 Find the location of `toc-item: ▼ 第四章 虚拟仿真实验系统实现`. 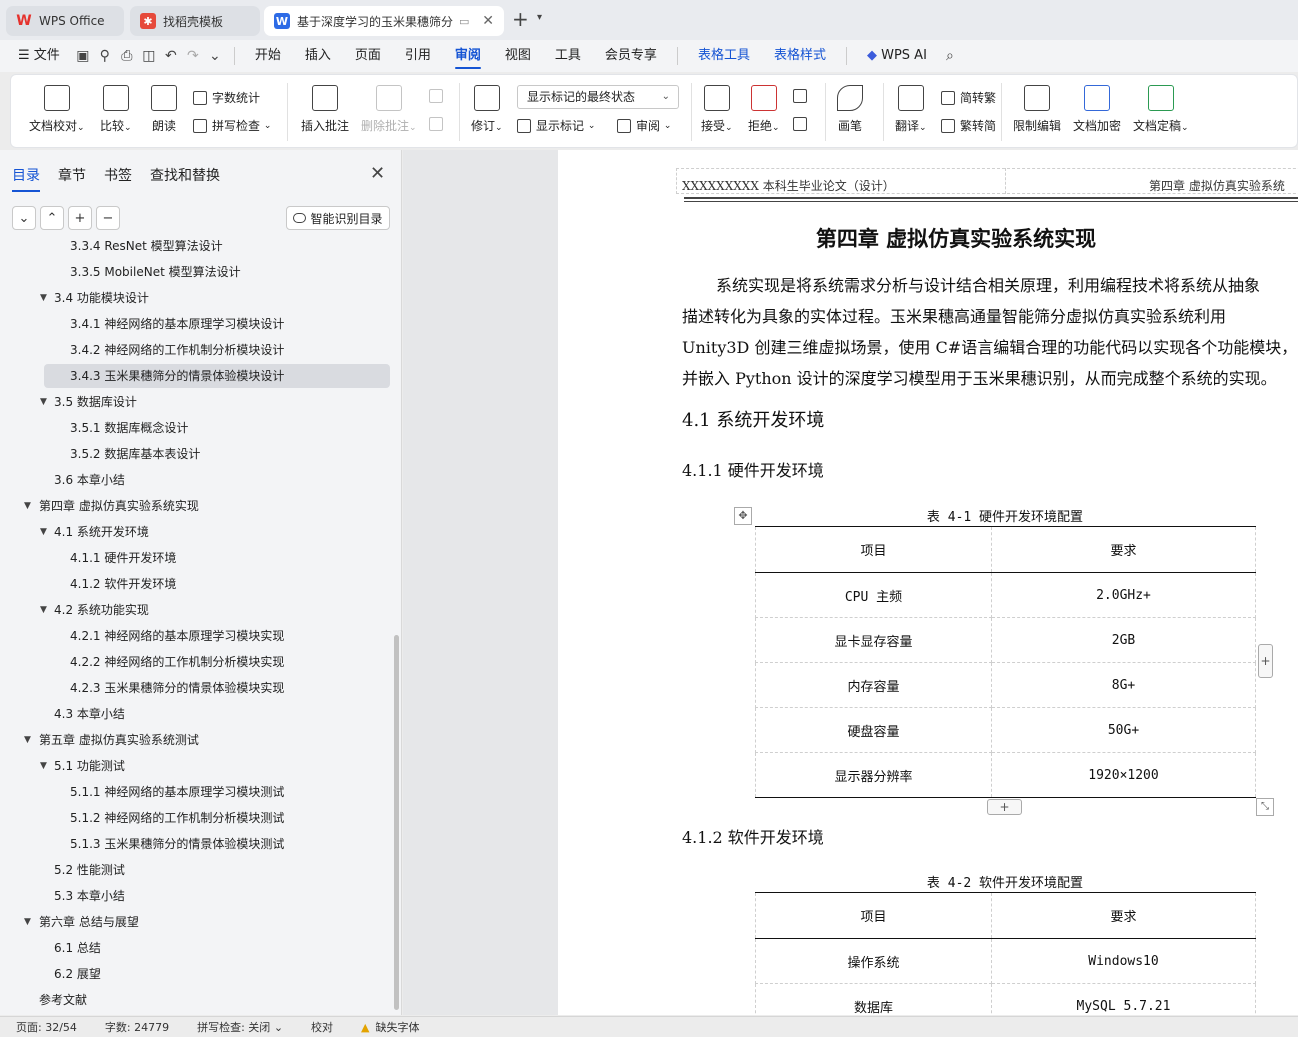

toc-item: ▼ 第四章 虚拟仿真实验系统实现 is located at coordinates (207, 506).